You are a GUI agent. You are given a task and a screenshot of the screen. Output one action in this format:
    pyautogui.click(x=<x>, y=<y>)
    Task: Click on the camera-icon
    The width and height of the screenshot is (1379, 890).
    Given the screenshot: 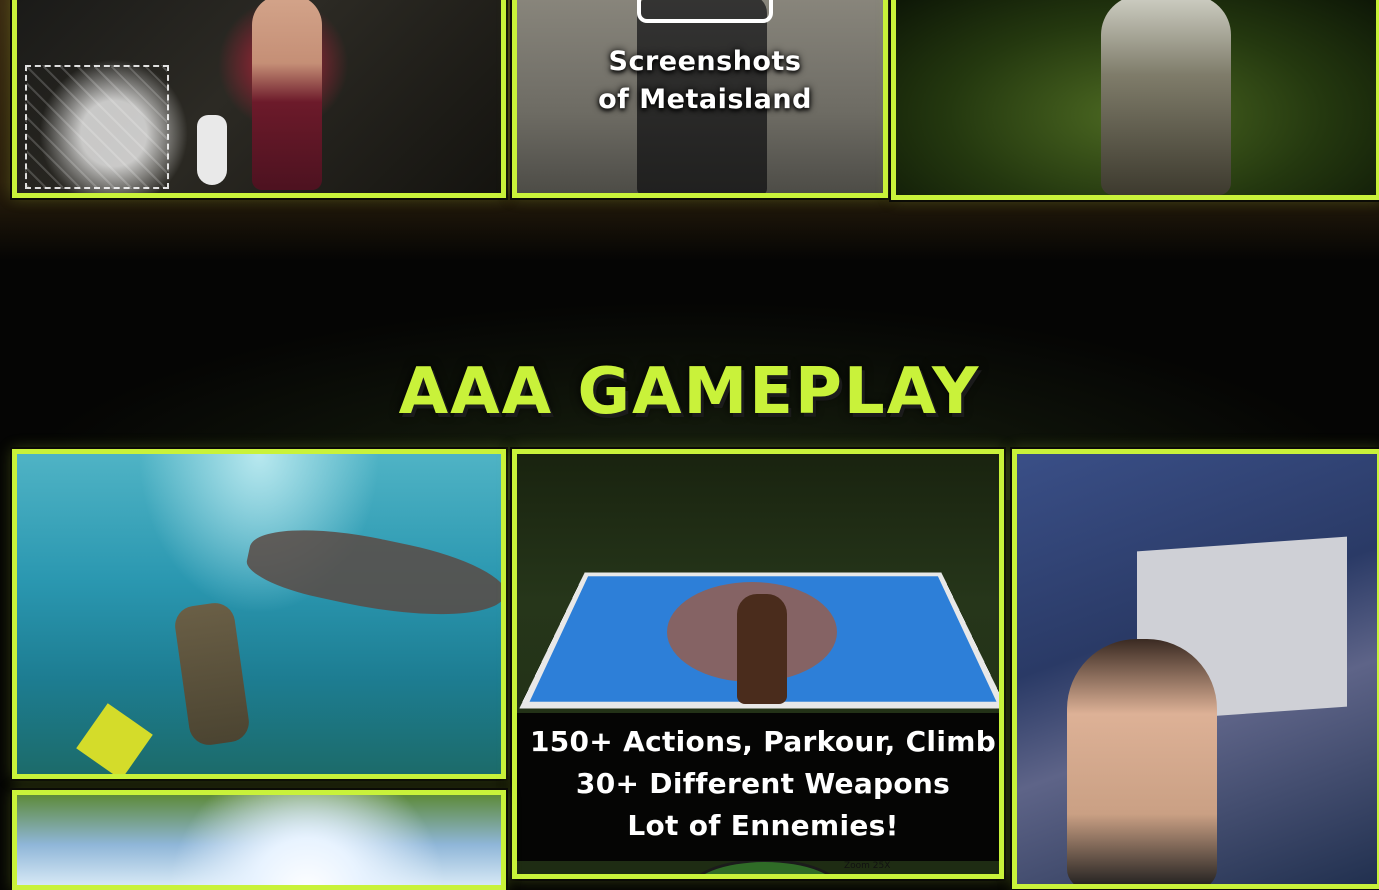 What is the action you would take?
    pyautogui.click(x=705, y=11)
    